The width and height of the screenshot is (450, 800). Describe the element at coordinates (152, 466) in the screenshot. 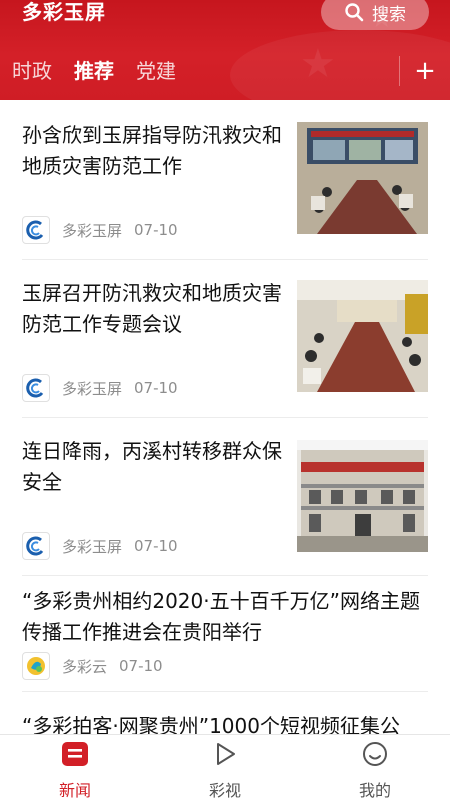

I see `article-title: 连日降雨，丙溪村转移群众保安全` at that location.